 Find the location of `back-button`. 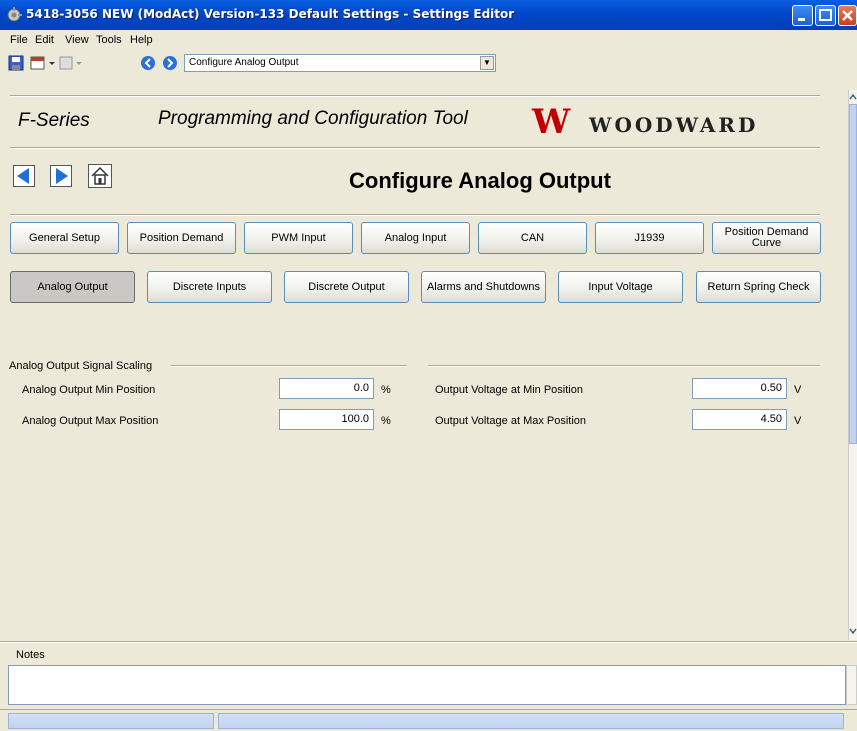

back-button is located at coordinates (24, 176).